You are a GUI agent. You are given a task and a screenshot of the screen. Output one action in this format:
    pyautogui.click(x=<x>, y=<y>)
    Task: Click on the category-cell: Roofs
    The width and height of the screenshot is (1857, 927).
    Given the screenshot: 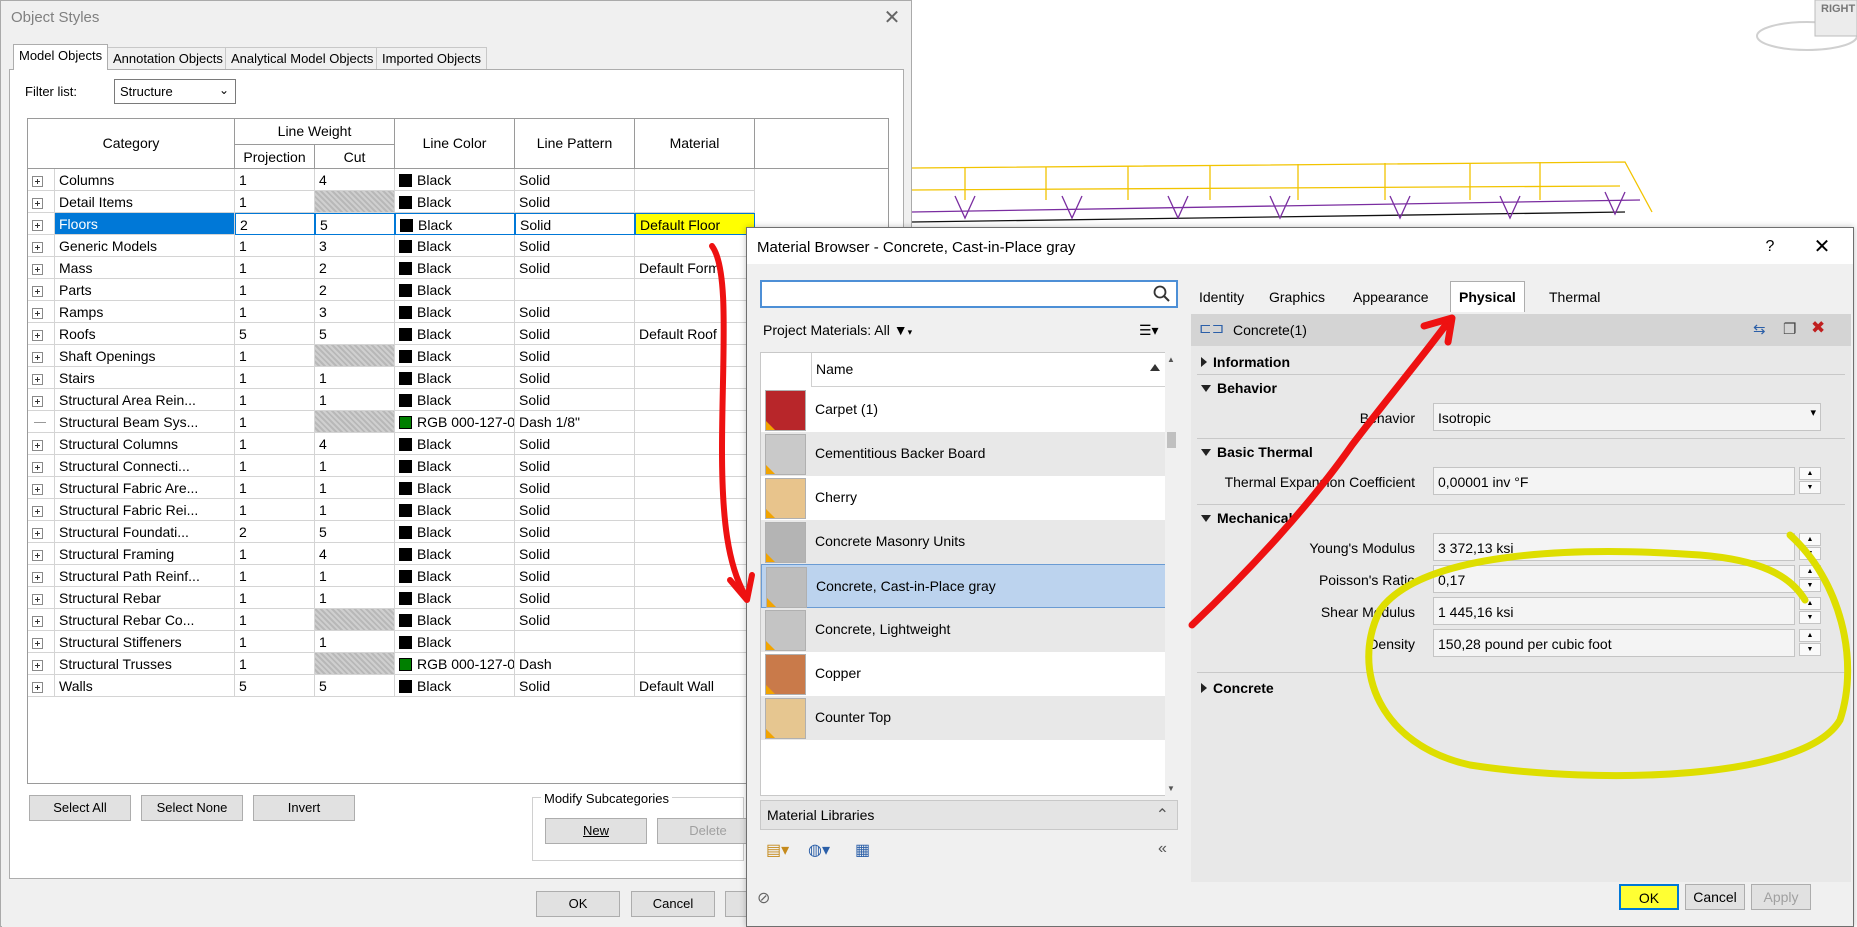 What is the action you would take?
    pyautogui.click(x=145, y=334)
    